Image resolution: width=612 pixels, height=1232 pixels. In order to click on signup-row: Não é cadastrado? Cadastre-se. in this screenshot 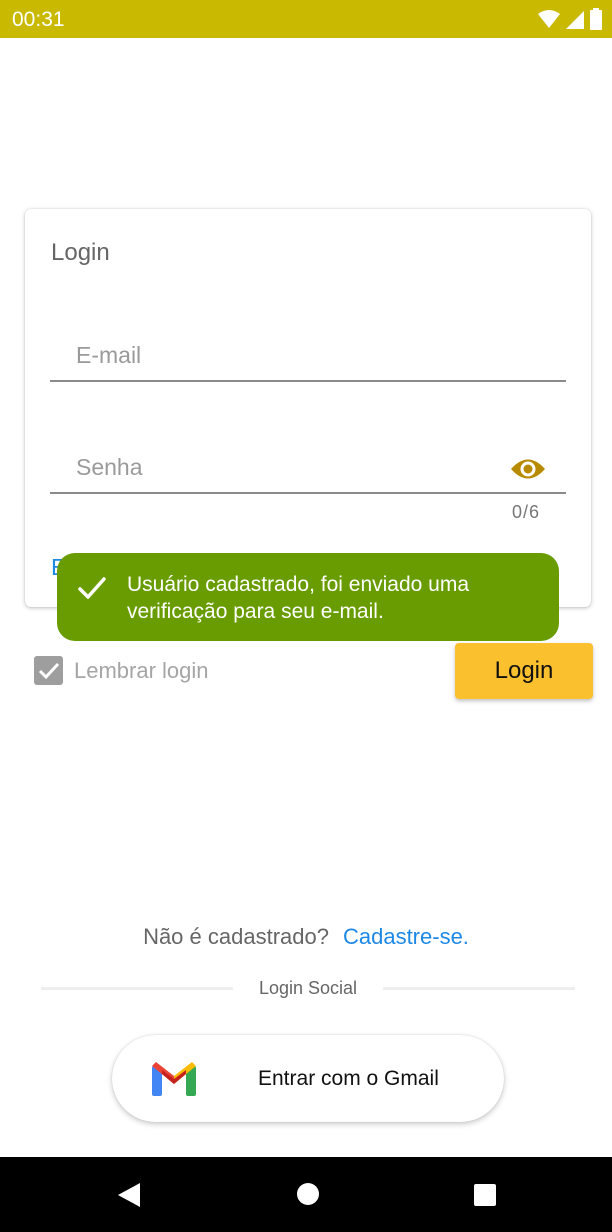, I will do `click(306, 937)`.